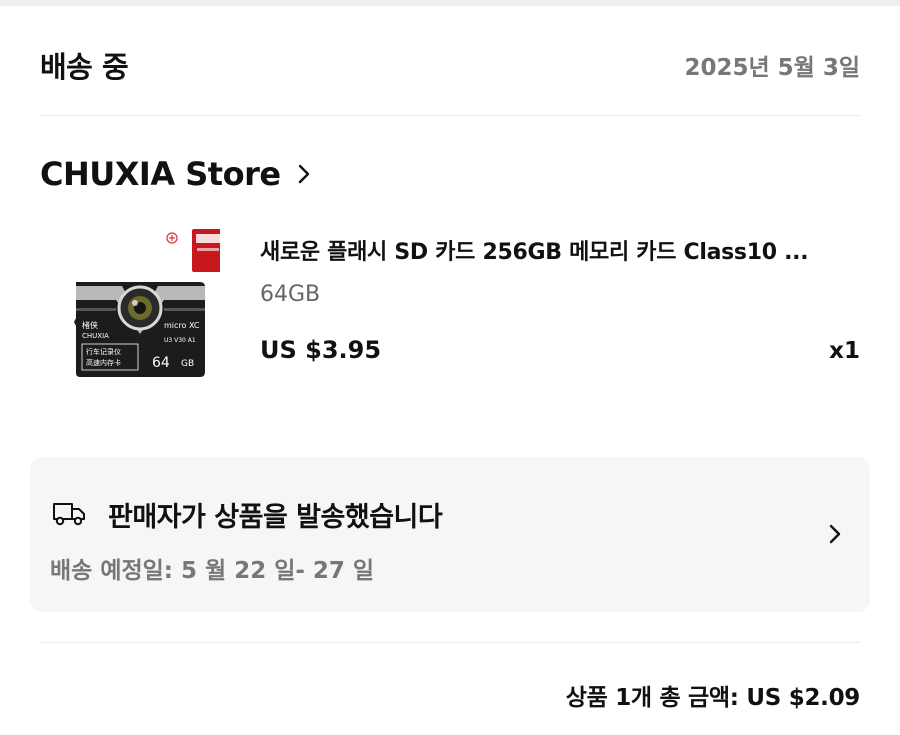  Describe the element at coordinates (321, 350) in the screenshot. I see `product-price: US $3.95` at that location.